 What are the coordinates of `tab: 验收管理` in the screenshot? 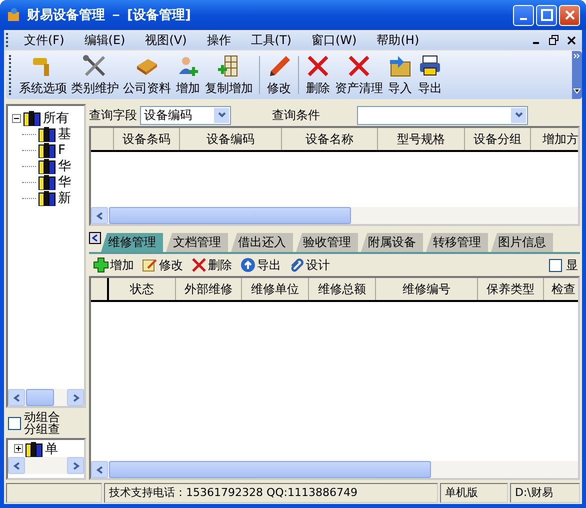 It's located at (327, 242).